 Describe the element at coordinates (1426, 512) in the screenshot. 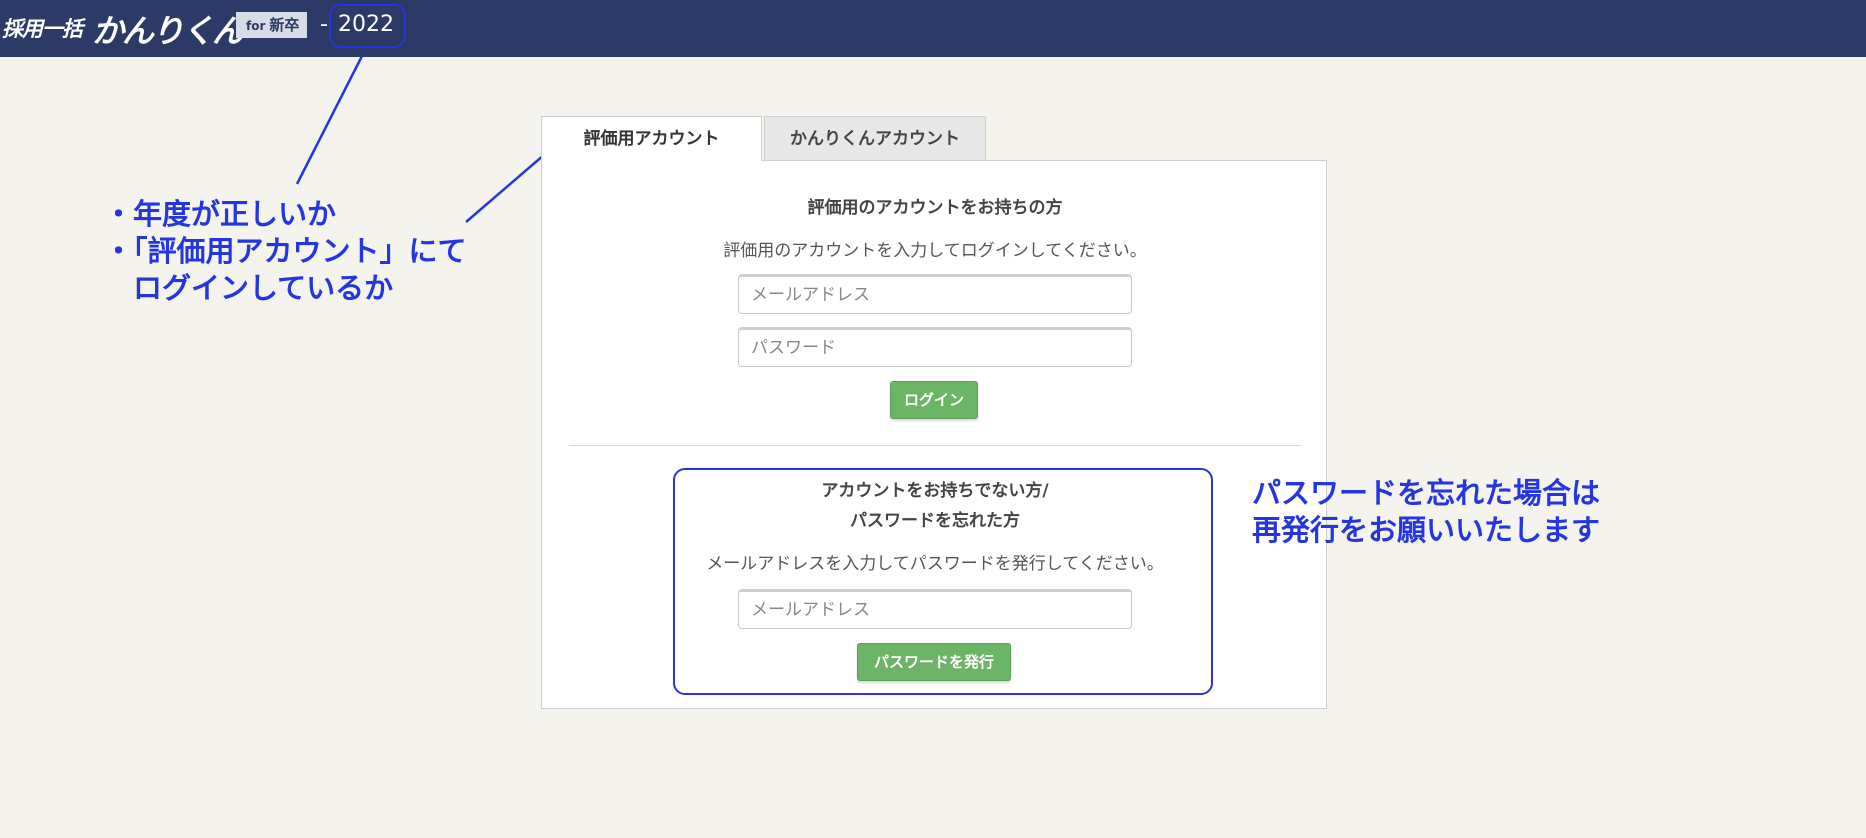

I see `annotation-right-notes: パスワードを忘れた場合は 再発行をお願いいたします` at that location.